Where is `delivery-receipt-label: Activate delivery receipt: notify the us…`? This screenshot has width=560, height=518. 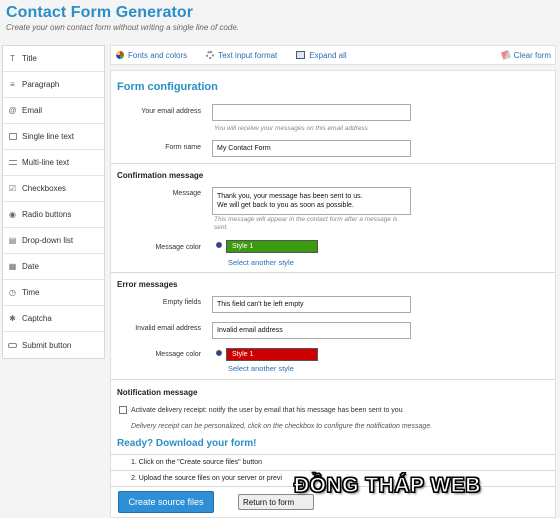 delivery-receipt-label: Activate delivery receipt: notify the us… is located at coordinates (267, 410).